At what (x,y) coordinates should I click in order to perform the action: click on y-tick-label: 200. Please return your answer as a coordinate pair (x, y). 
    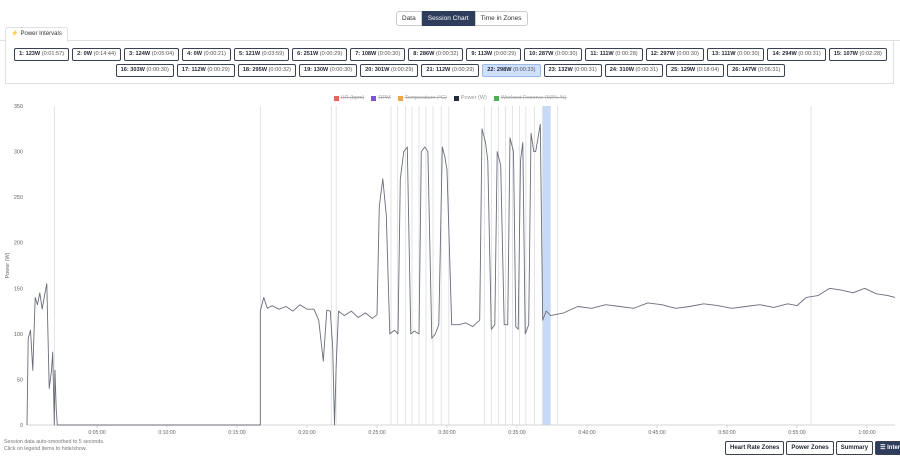
    Looking at the image, I should click on (18, 244).